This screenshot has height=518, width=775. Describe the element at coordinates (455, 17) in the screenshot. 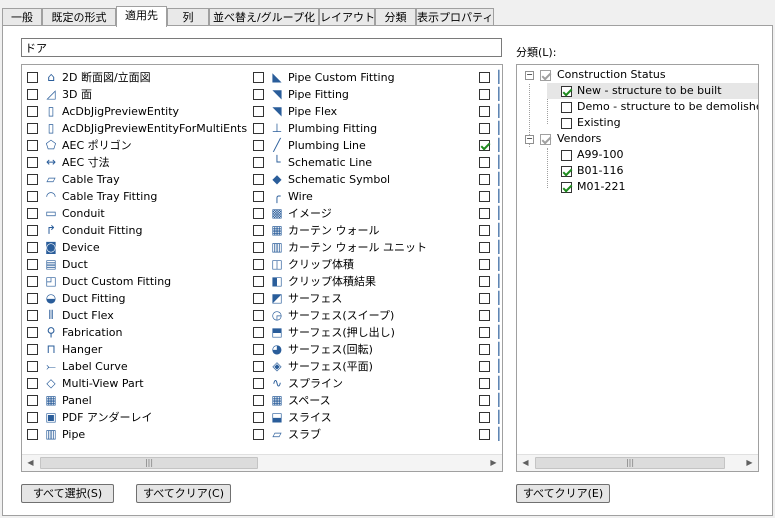

I see `tab-display-properties: 表示プロパティ` at that location.